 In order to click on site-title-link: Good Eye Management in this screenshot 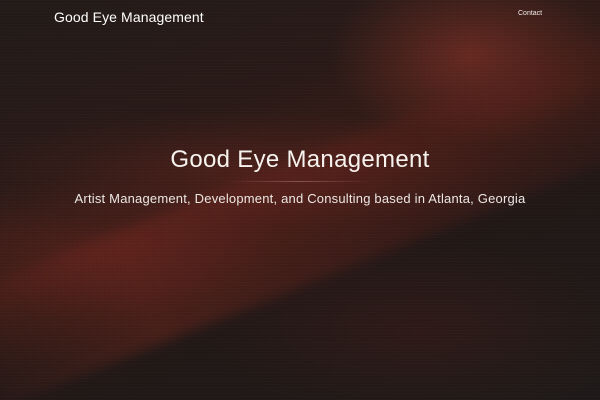, I will do `click(129, 17)`.